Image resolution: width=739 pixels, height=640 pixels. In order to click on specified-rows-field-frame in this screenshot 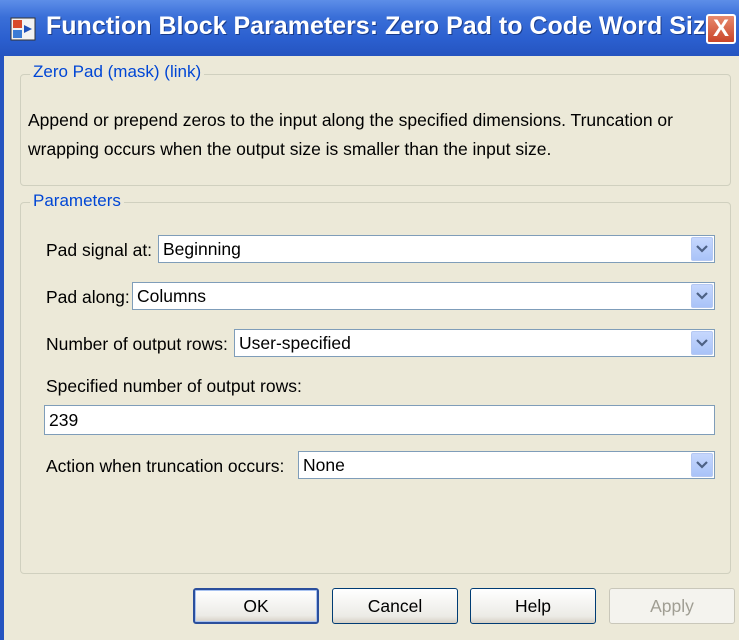, I will do `click(379, 420)`.